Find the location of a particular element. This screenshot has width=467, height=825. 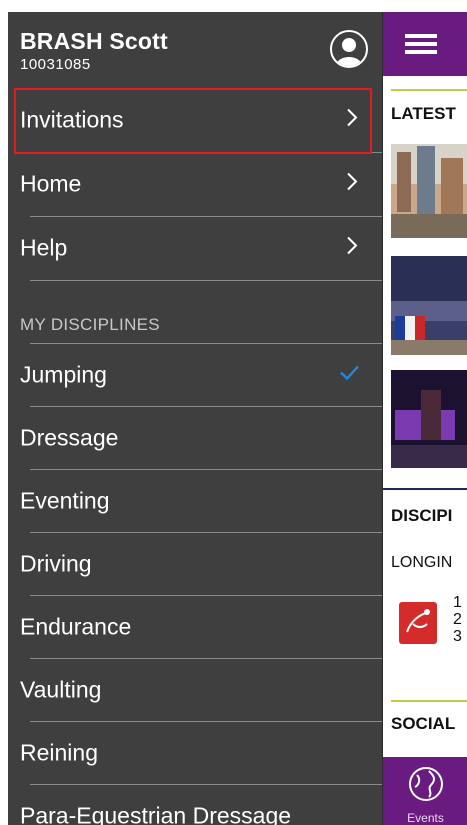

menu-item-invitations: Invitations is located at coordinates (195, 120).